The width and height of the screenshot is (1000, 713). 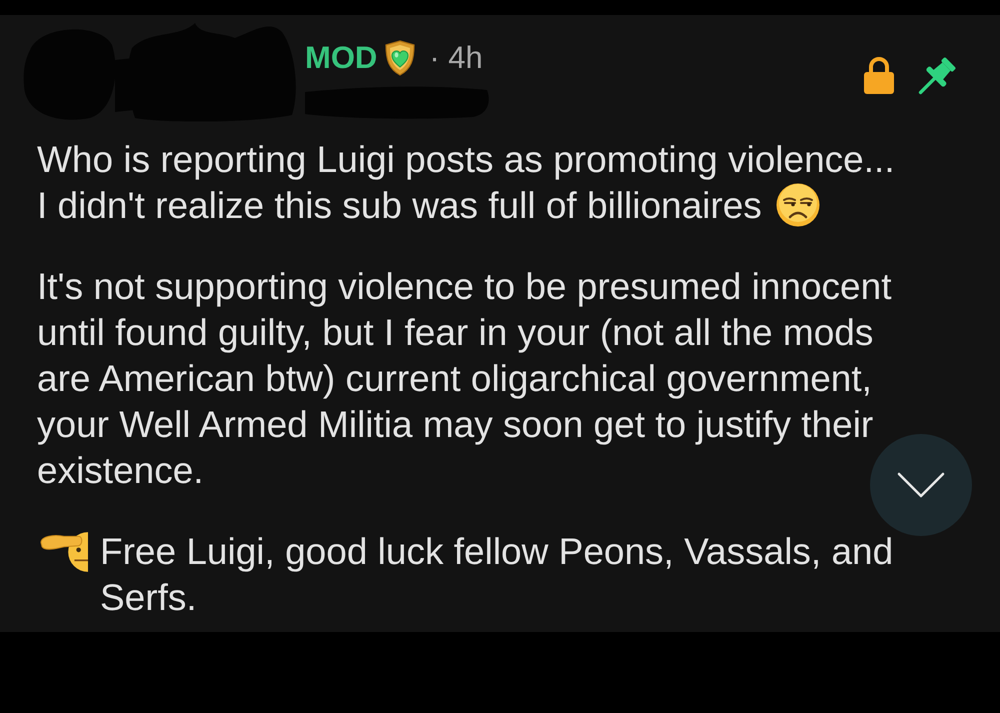 What do you see at coordinates (400, 58) in the screenshot?
I see `shield-heart-icon` at bounding box center [400, 58].